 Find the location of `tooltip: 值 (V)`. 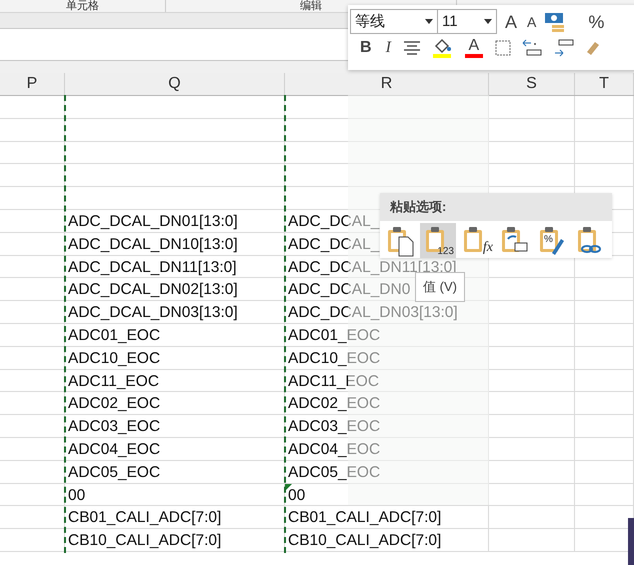

tooltip: 值 (V) is located at coordinates (440, 287).